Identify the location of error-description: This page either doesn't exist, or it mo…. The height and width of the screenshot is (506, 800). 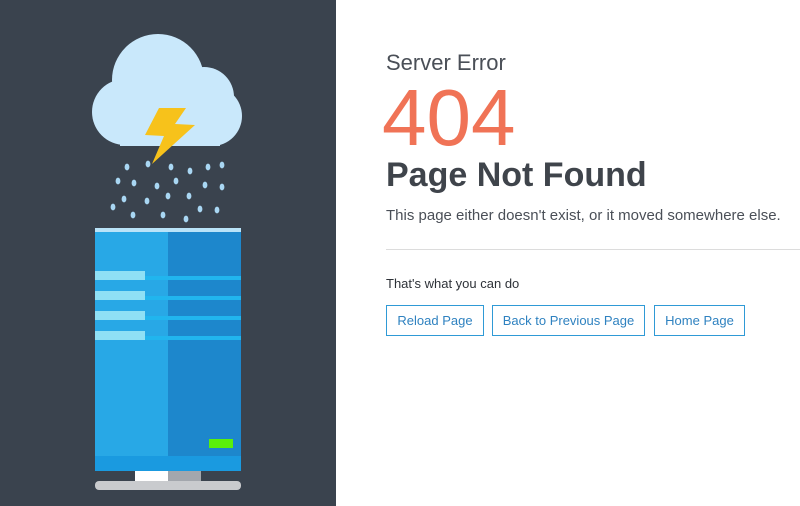
(583, 215).